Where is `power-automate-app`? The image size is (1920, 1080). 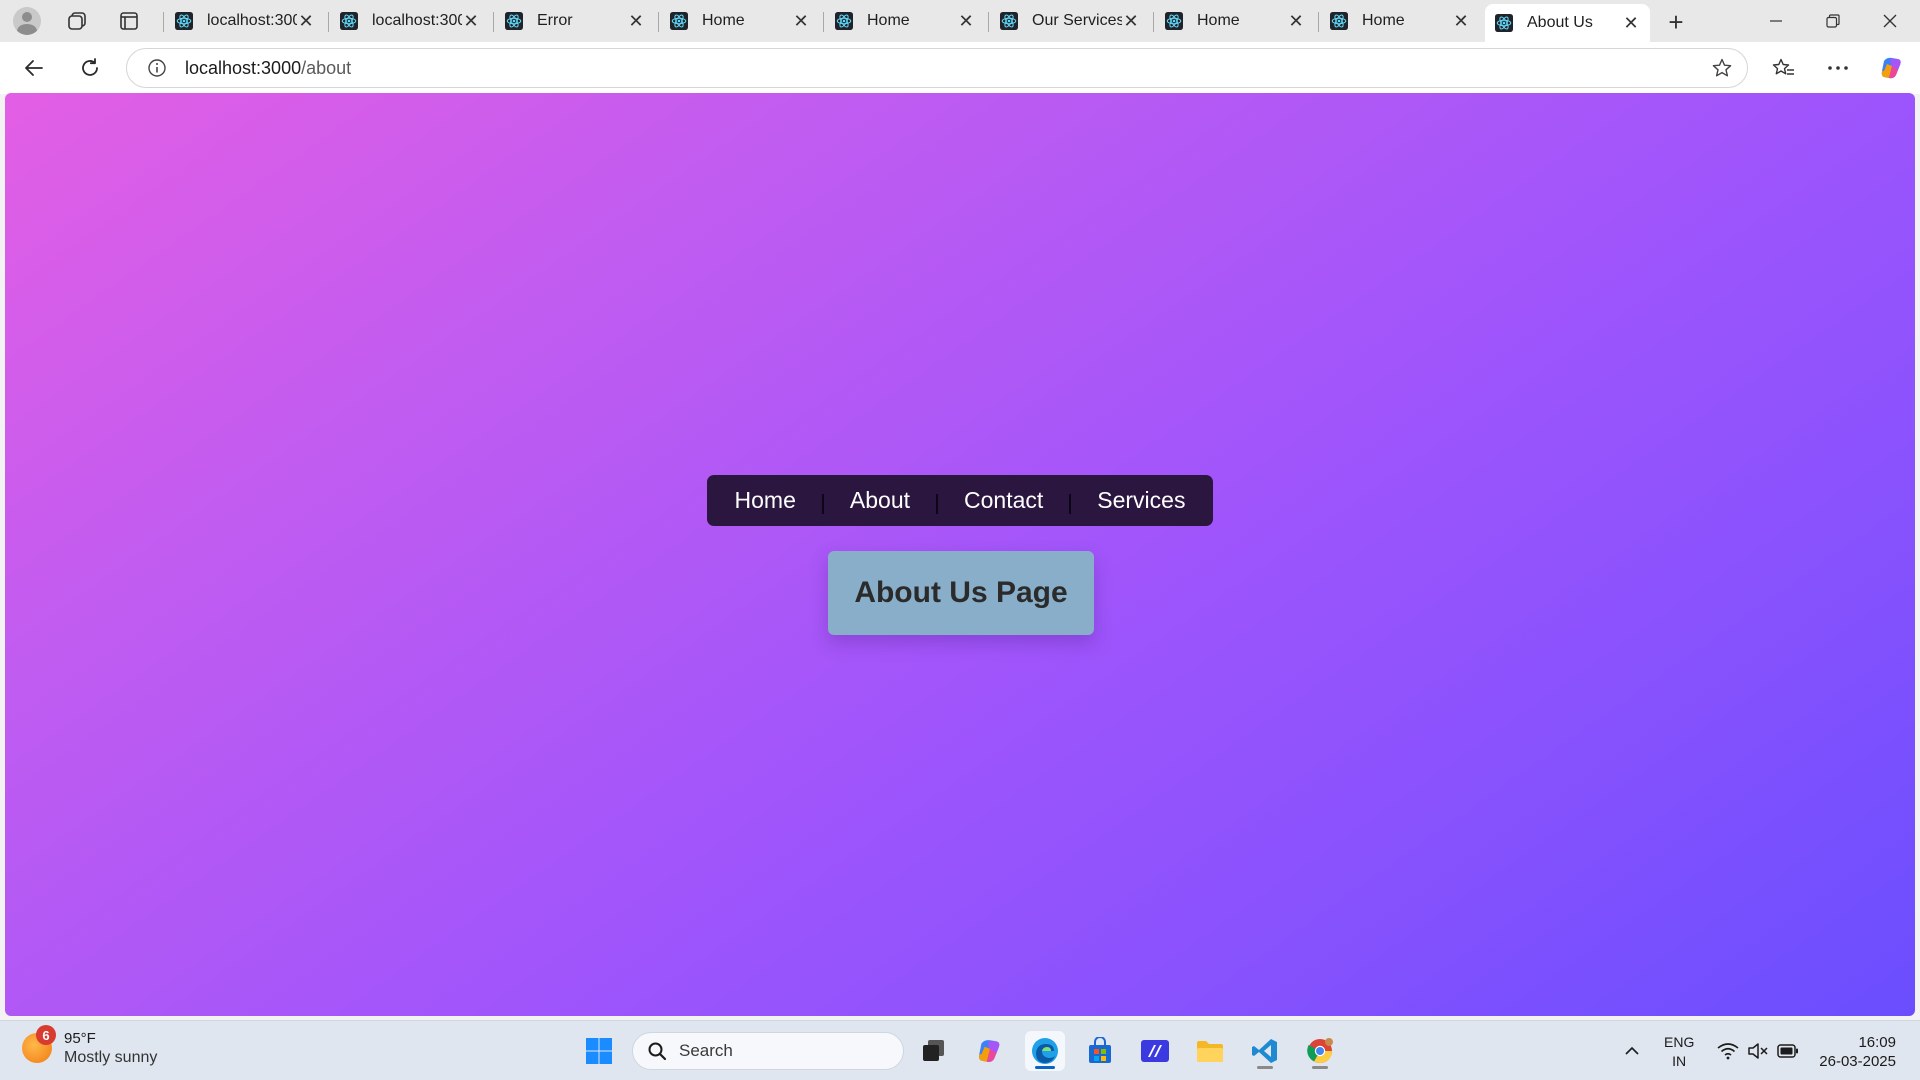 power-automate-app is located at coordinates (1155, 1051).